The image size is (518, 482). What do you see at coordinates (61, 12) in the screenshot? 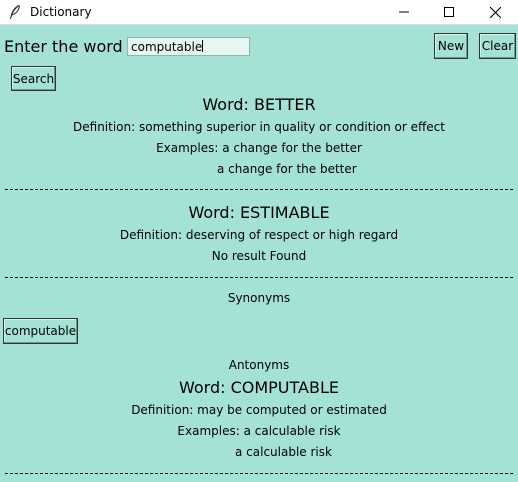
I see `window-title: Dictionary` at bounding box center [61, 12].